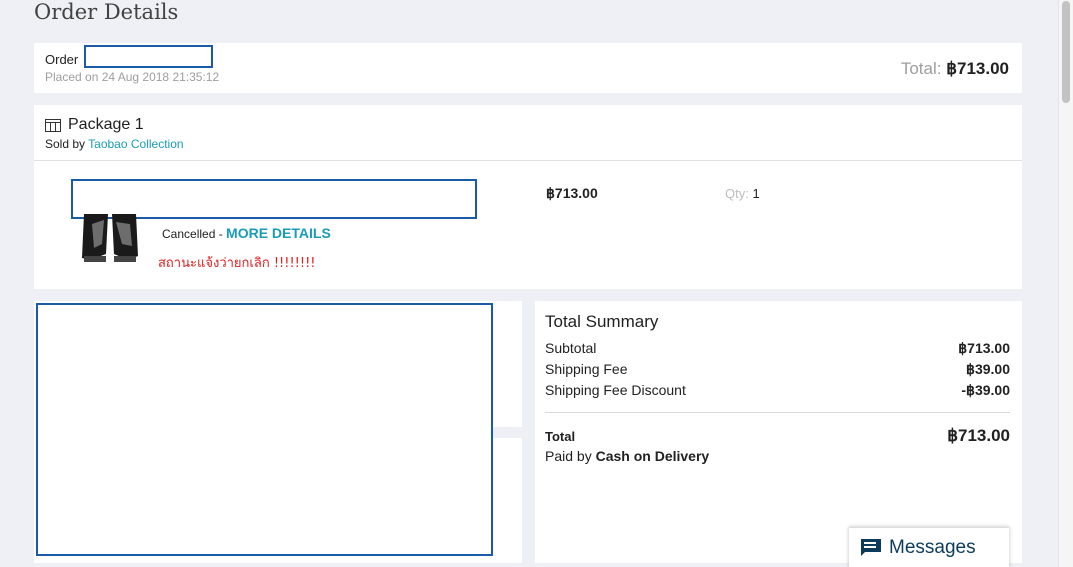 The image size is (1073, 567). I want to click on summary-row-shipping-fee: Shipping Fee ฿39.00, so click(777, 369).